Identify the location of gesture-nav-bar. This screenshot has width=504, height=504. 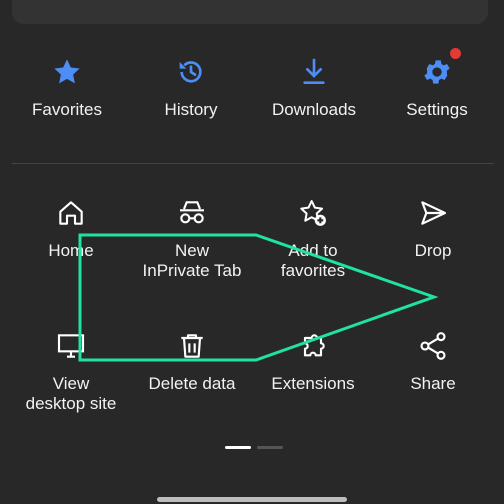
(252, 499).